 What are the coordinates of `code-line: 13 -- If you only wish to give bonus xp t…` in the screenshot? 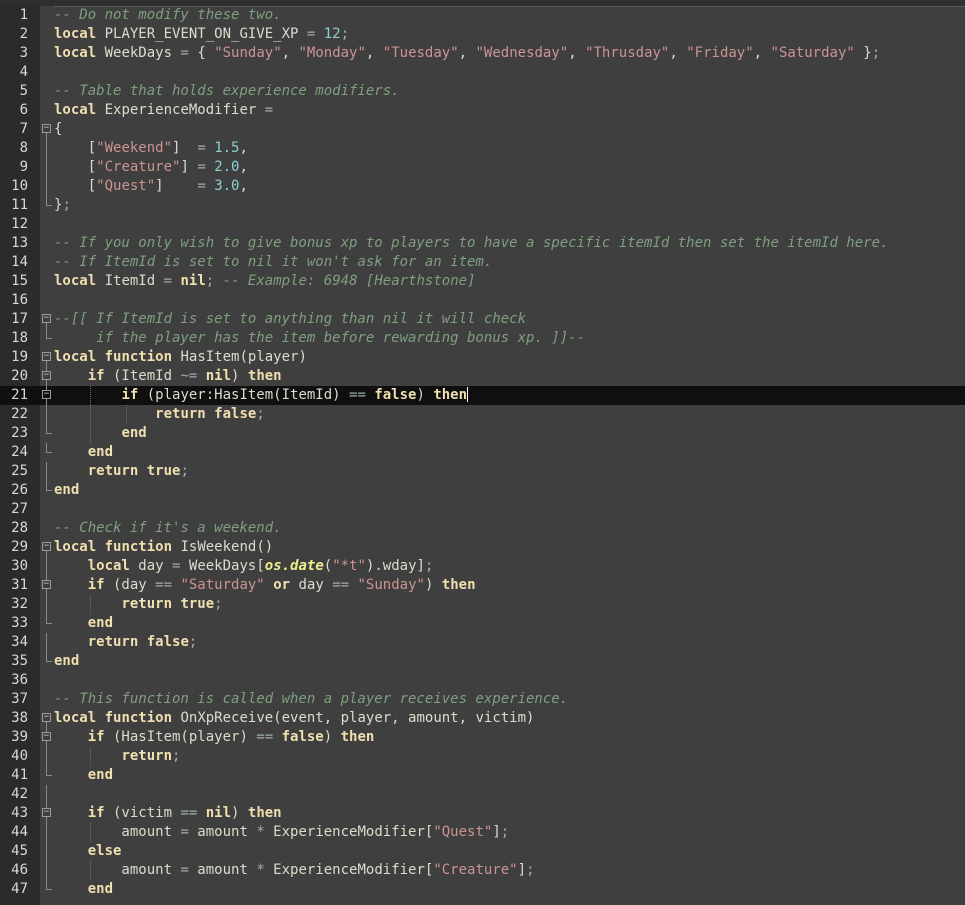 It's located at (482, 243).